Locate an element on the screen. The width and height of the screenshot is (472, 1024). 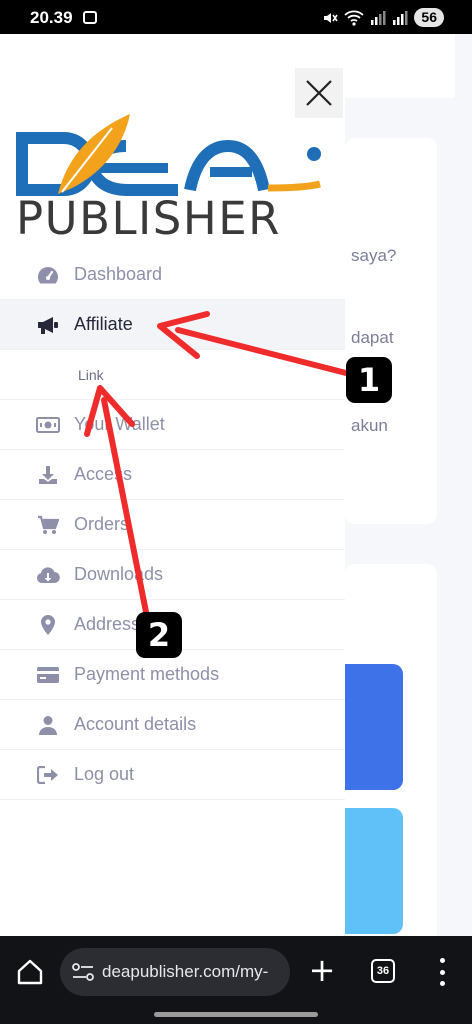
logo-wordmark: PUBLISHER is located at coordinates (148, 216).